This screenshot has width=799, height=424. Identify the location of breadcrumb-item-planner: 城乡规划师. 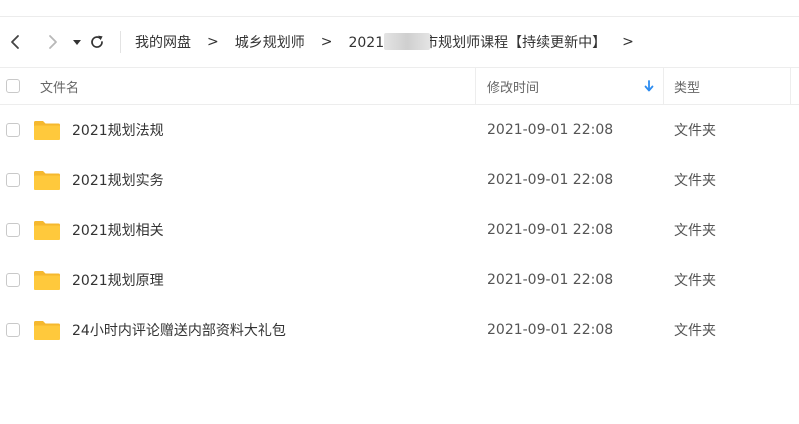
(270, 42).